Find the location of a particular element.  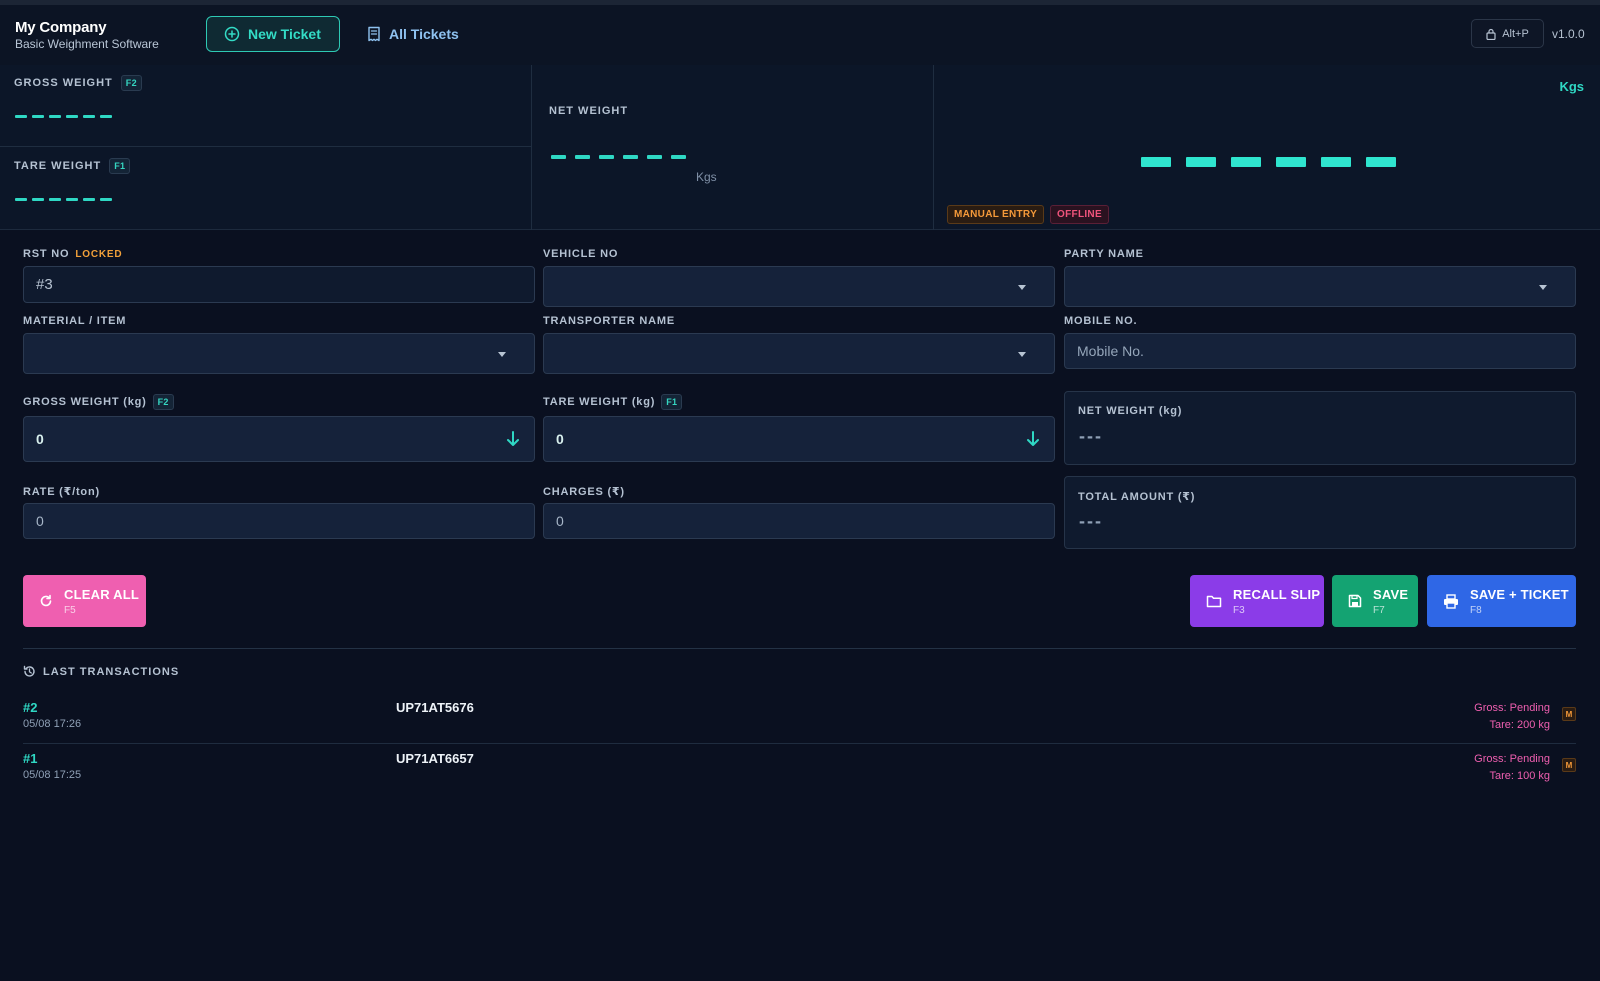

receipt-icon is located at coordinates (374, 34).